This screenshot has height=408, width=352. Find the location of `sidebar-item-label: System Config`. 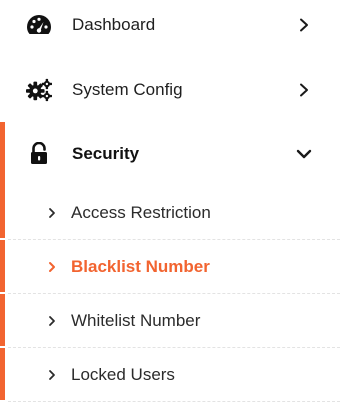

sidebar-item-label: System Config is located at coordinates (127, 89).